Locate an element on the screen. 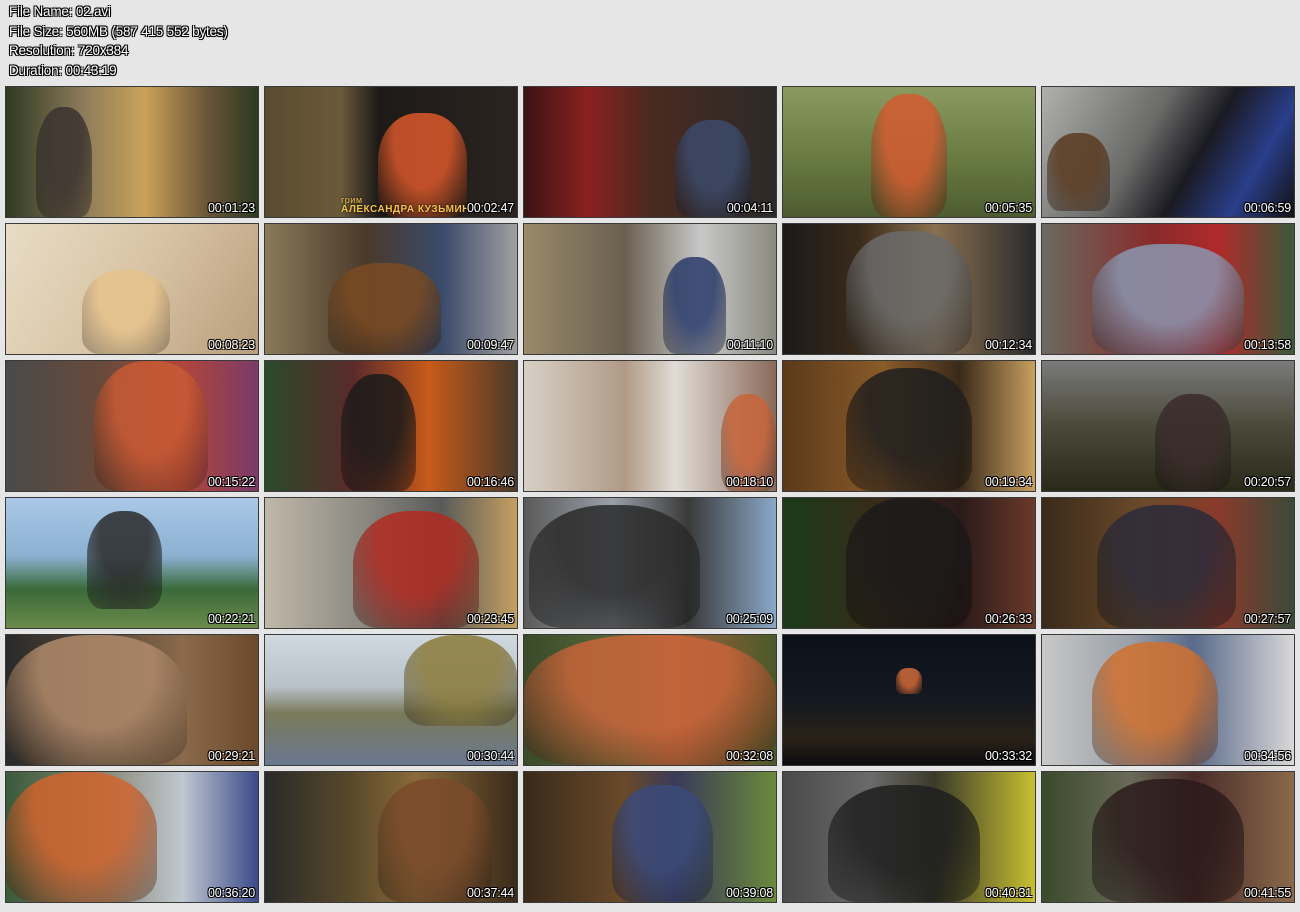  timestamp-label: 00:02:47 is located at coordinates (490, 208).